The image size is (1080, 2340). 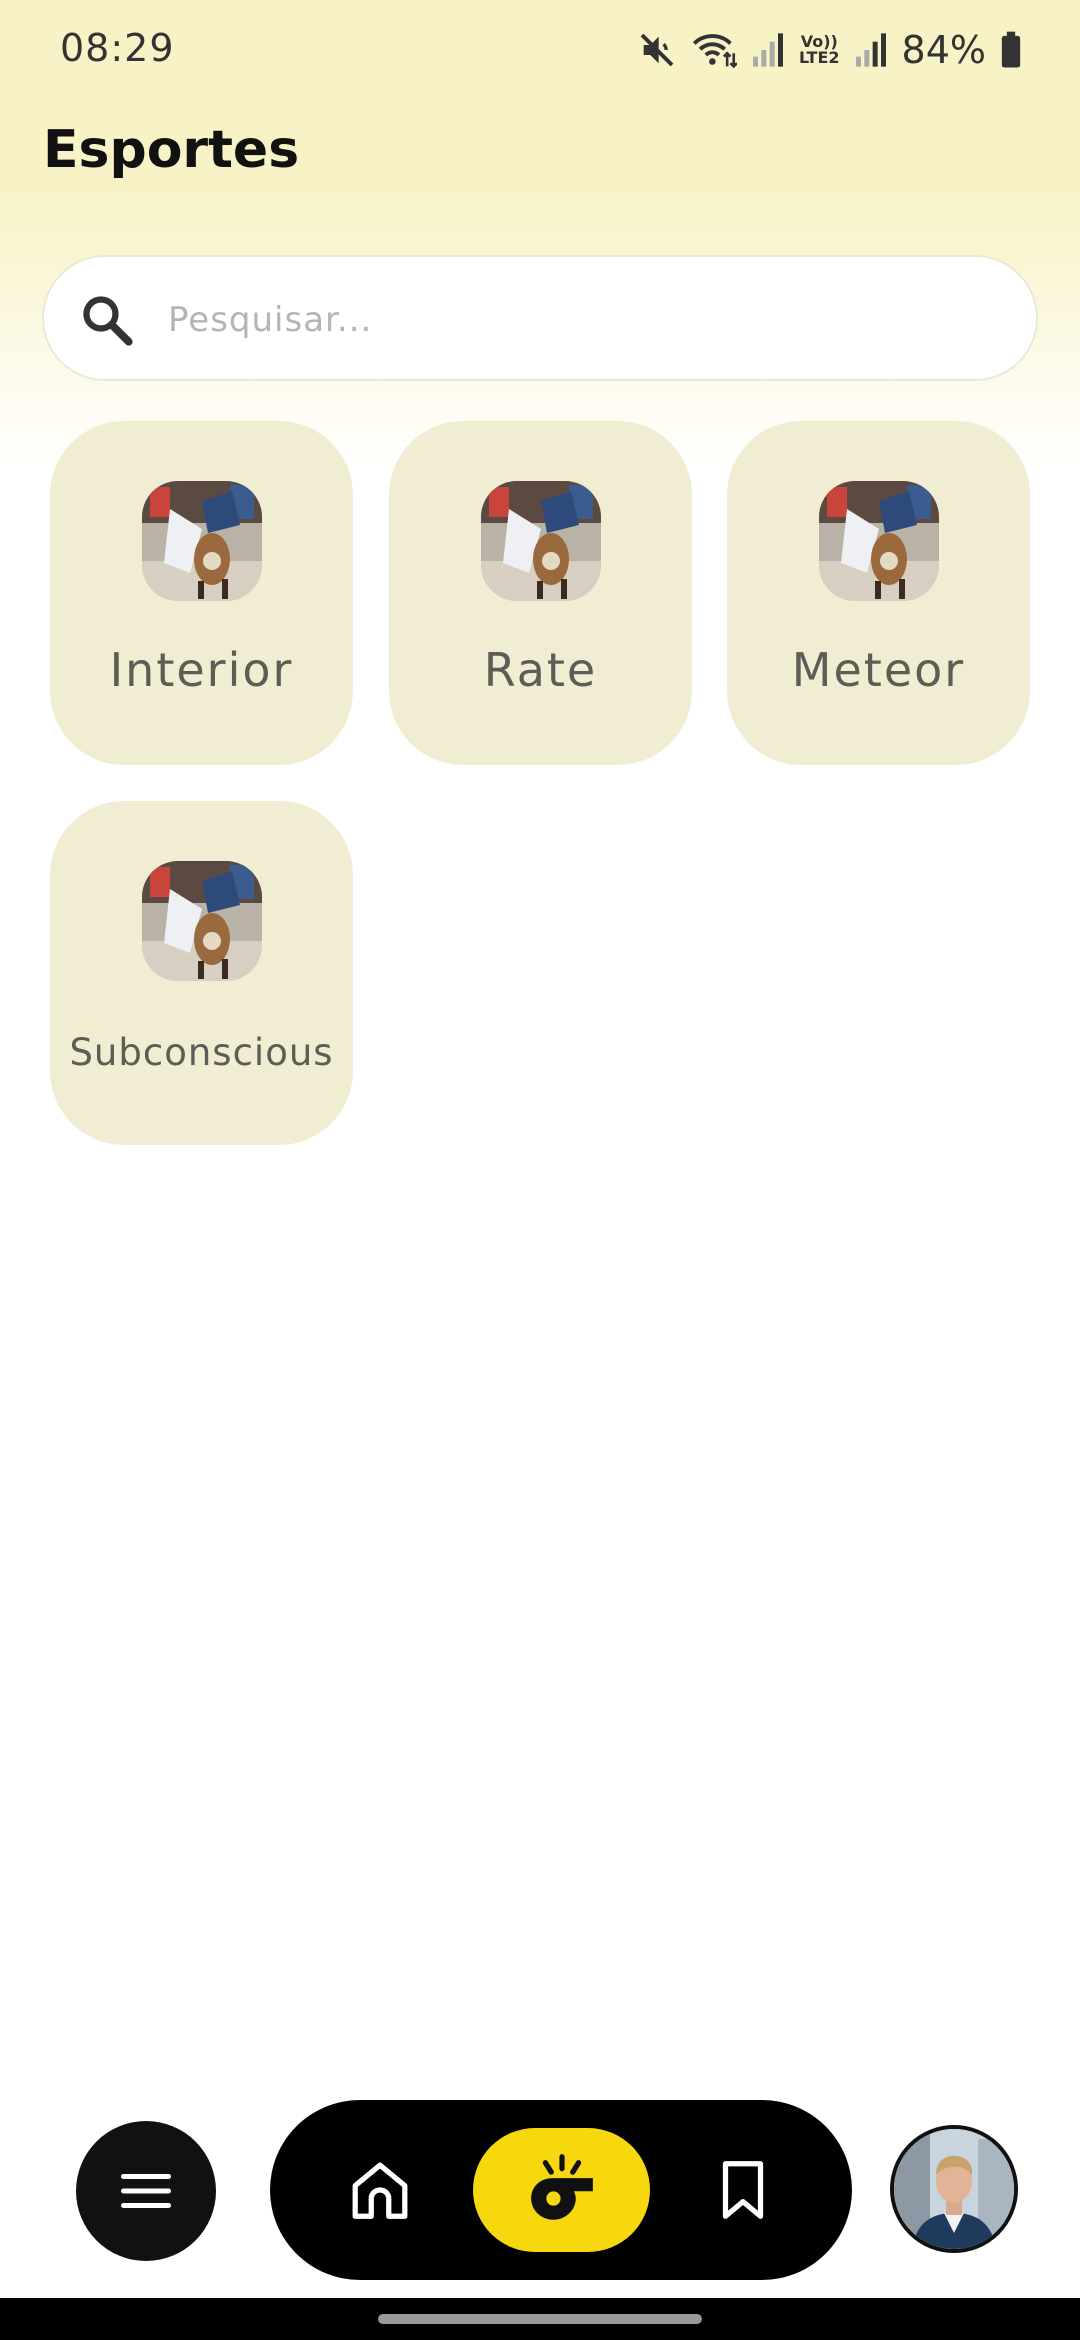 I want to click on page-title: Esportes, so click(x=171, y=150).